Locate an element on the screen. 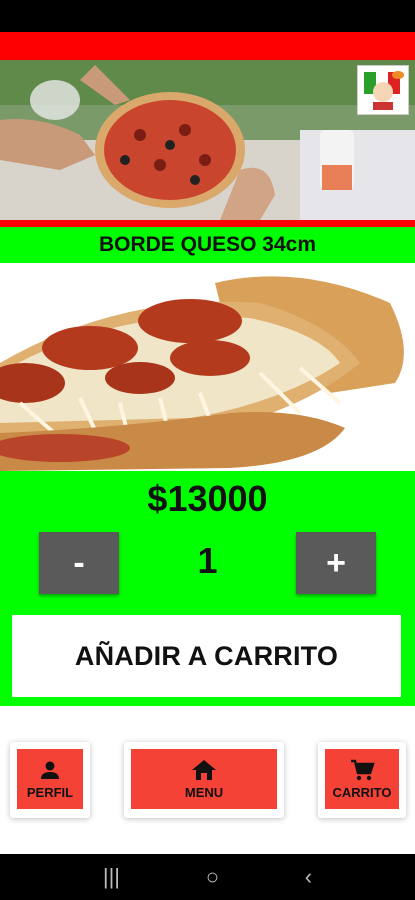 Image resolution: width=415 pixels, height=900 pixels. add-to-cart-button: AÑADIR A CARRITO is located at coordinates (206, 656).